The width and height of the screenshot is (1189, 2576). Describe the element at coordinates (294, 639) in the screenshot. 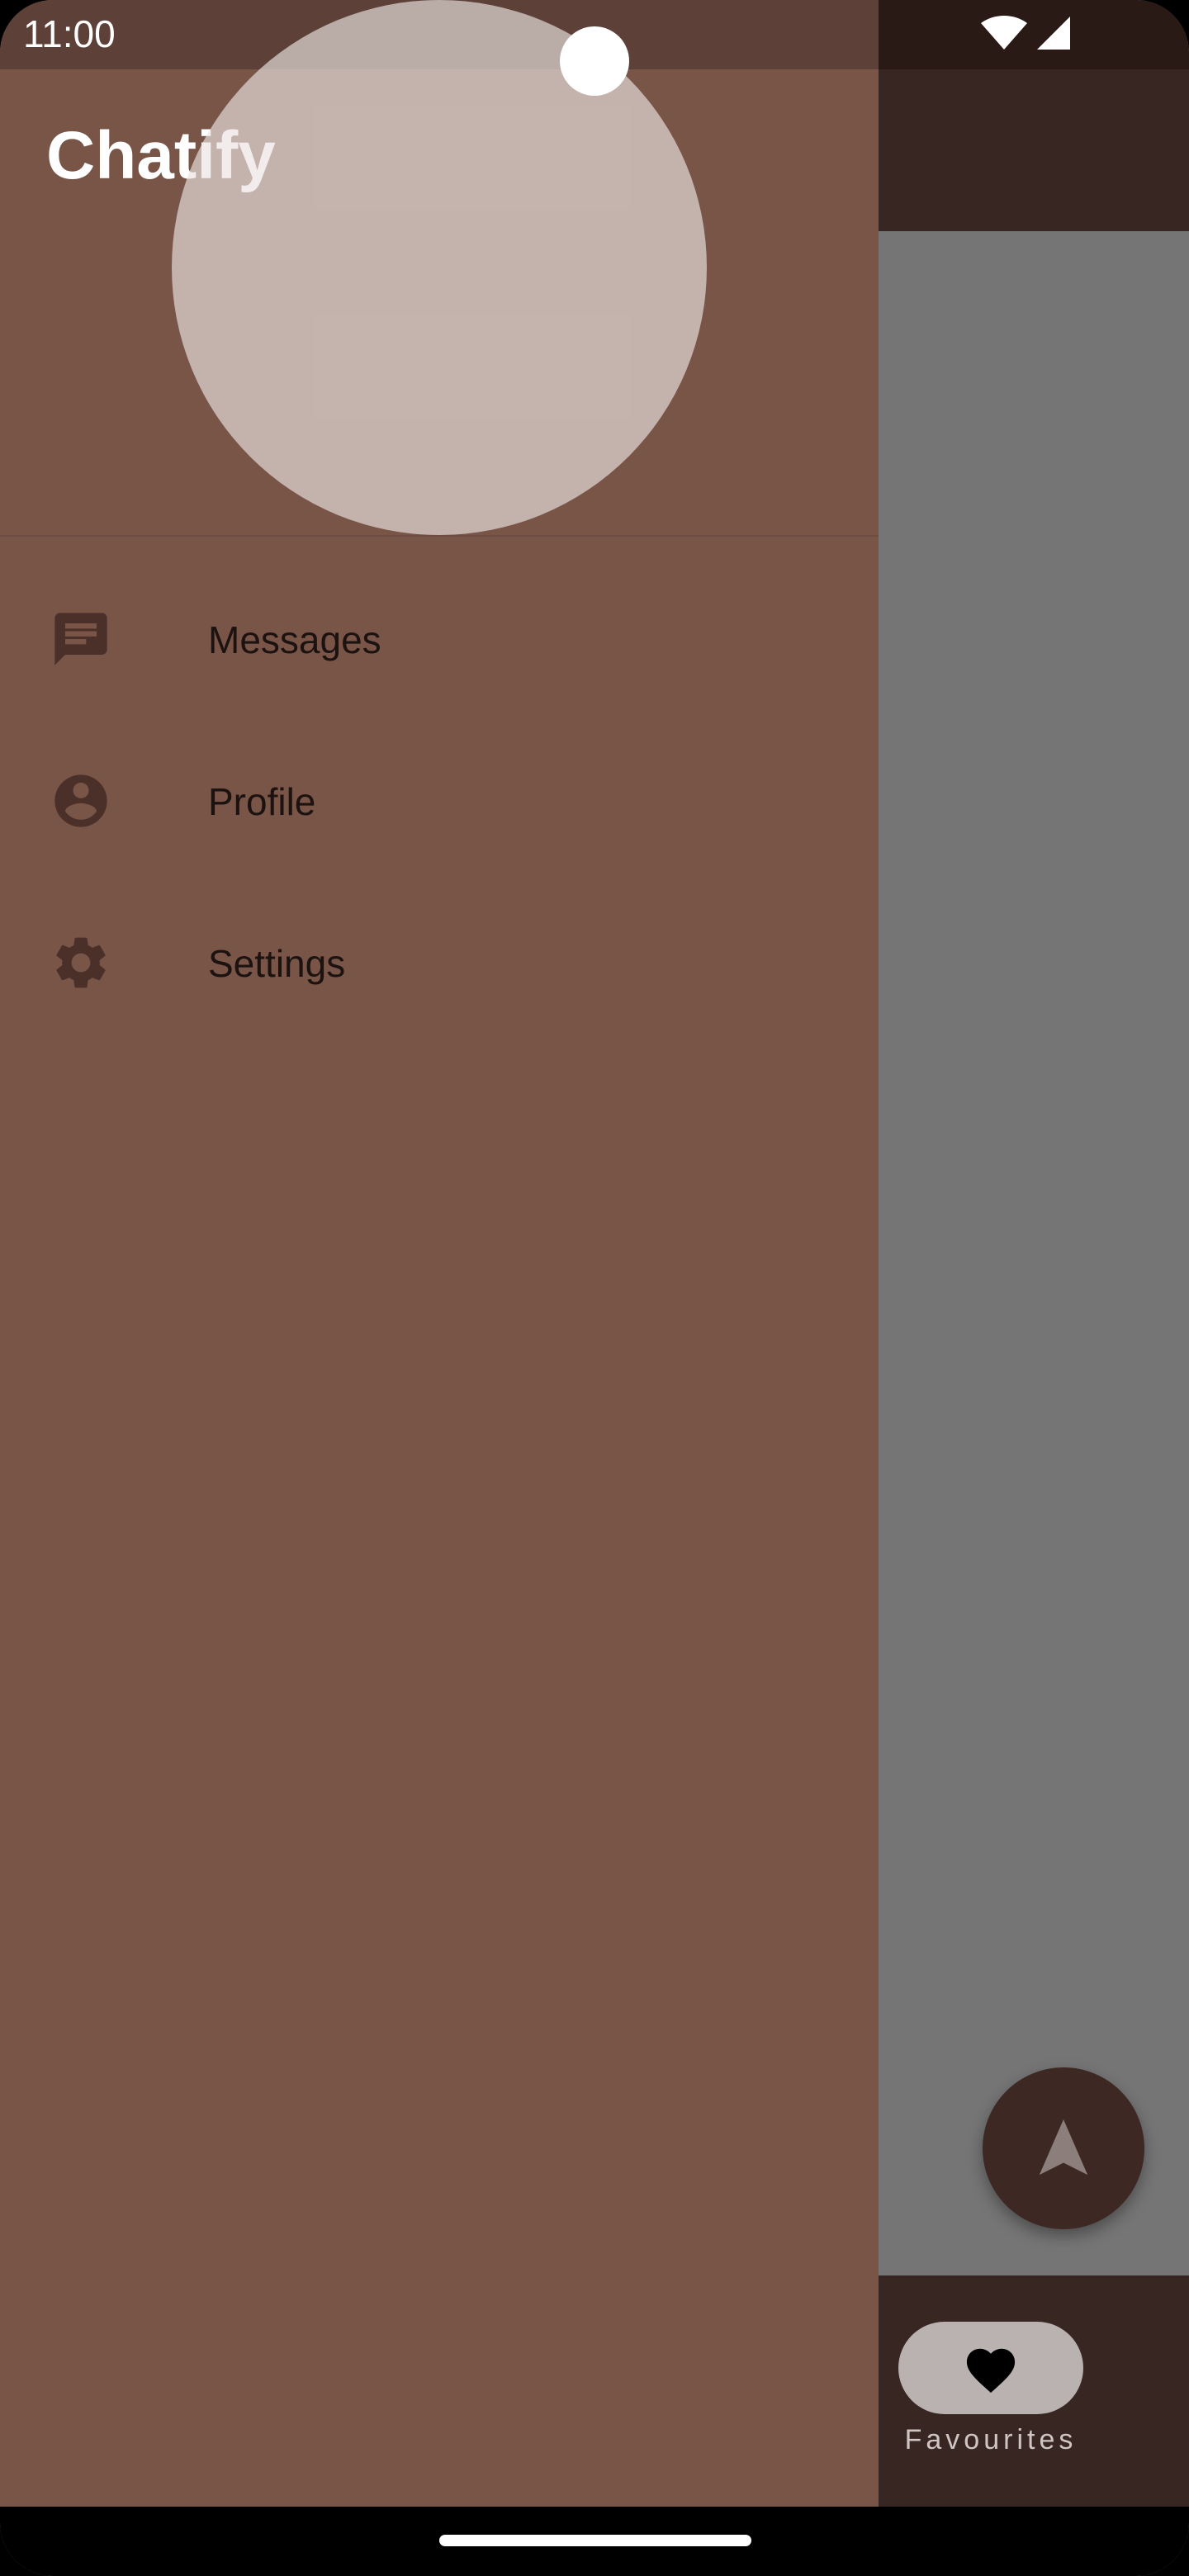

I see `drawer-item-label: Messages` at that location.